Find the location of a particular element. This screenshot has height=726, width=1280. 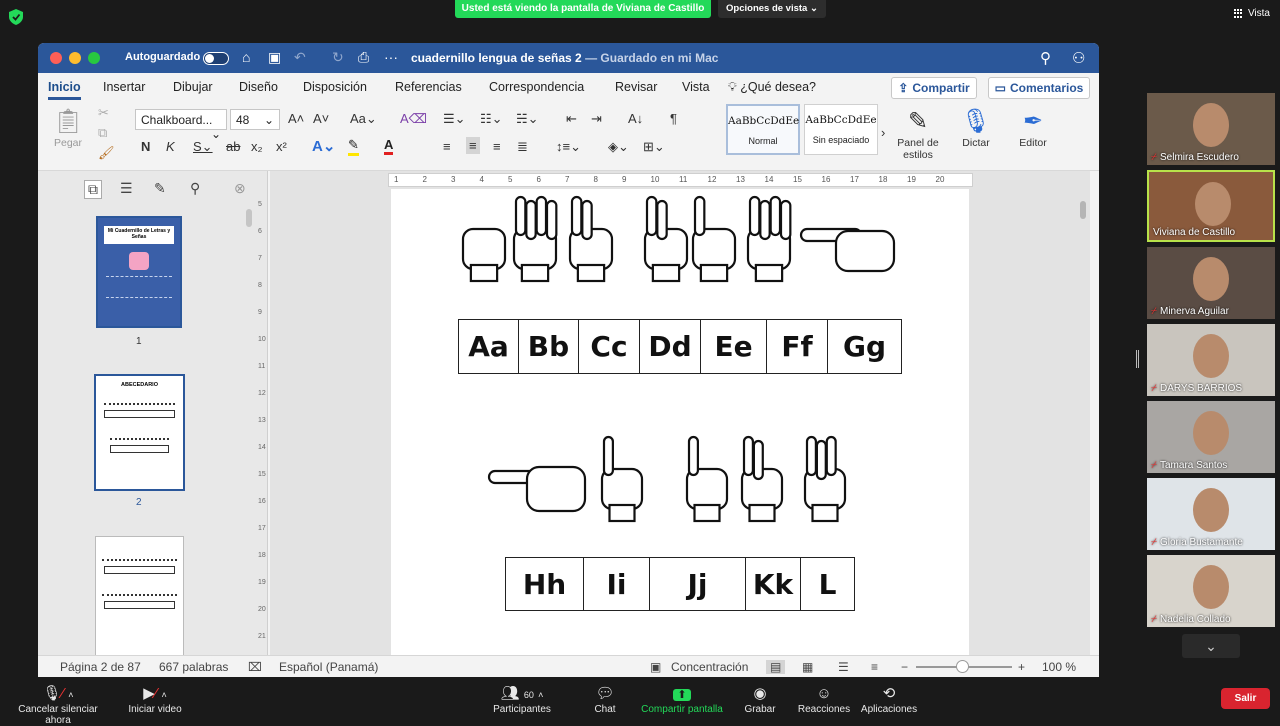

decrease-indent-icon: ⇤ is located at coordinates (571, 119).